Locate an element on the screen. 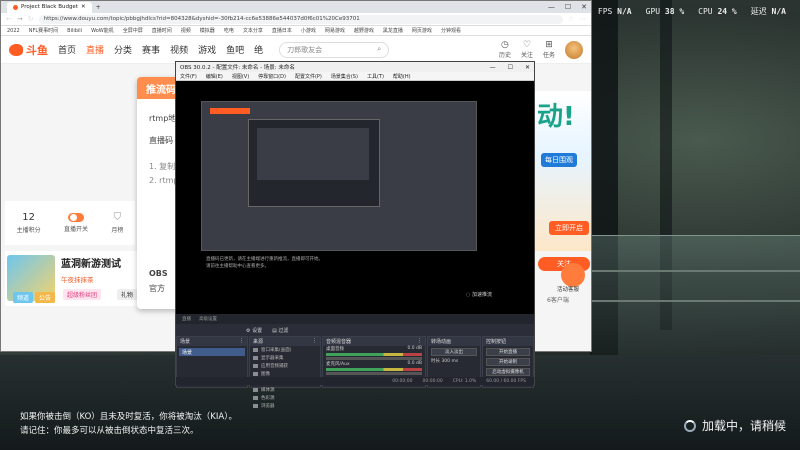 This screenshot has width=800, height=450. obs-menu-item: 场景集合(S) is located at coordinates (344, 76).